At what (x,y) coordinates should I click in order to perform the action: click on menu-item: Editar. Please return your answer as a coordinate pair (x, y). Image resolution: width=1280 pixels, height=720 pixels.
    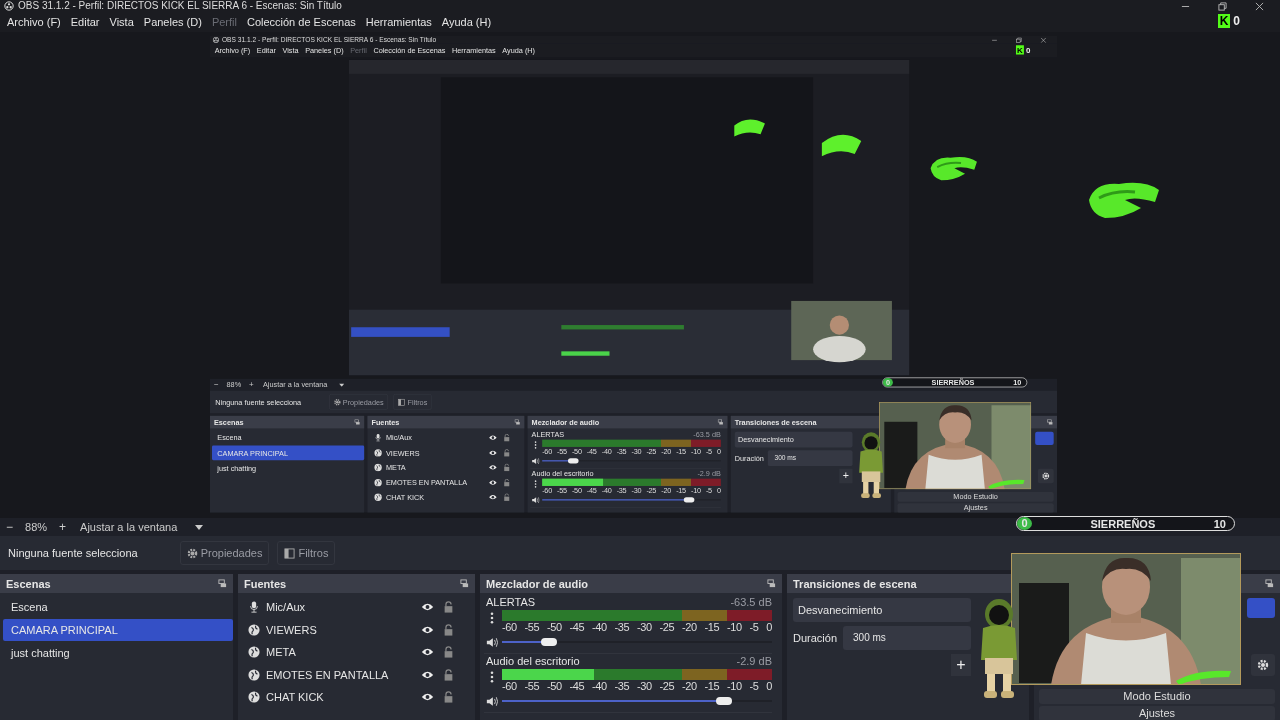
    Looking at the image, I should click on (85, 22).